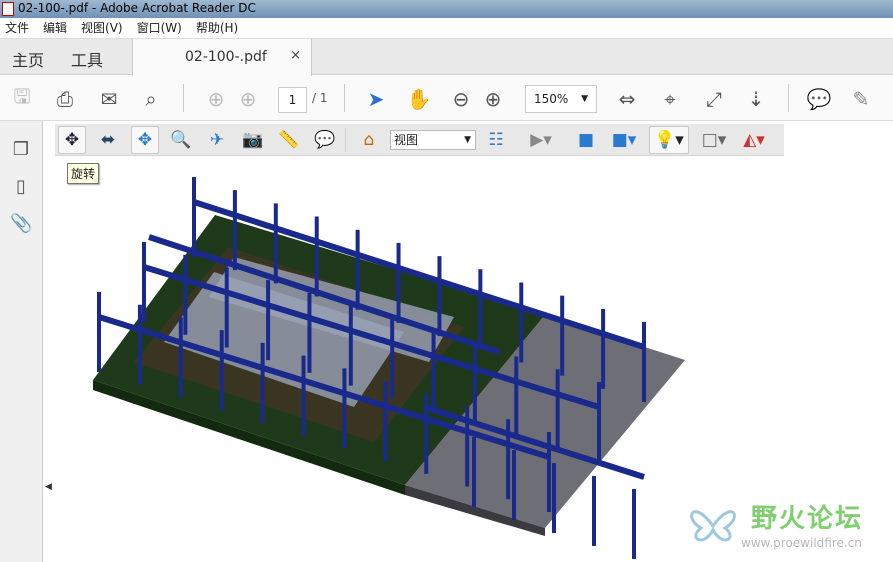 The image size is (893, 562). Describe the element at coordinates (181, 140) in the screenshot. I see `zoom-3d-icon: 🔍` at that location.